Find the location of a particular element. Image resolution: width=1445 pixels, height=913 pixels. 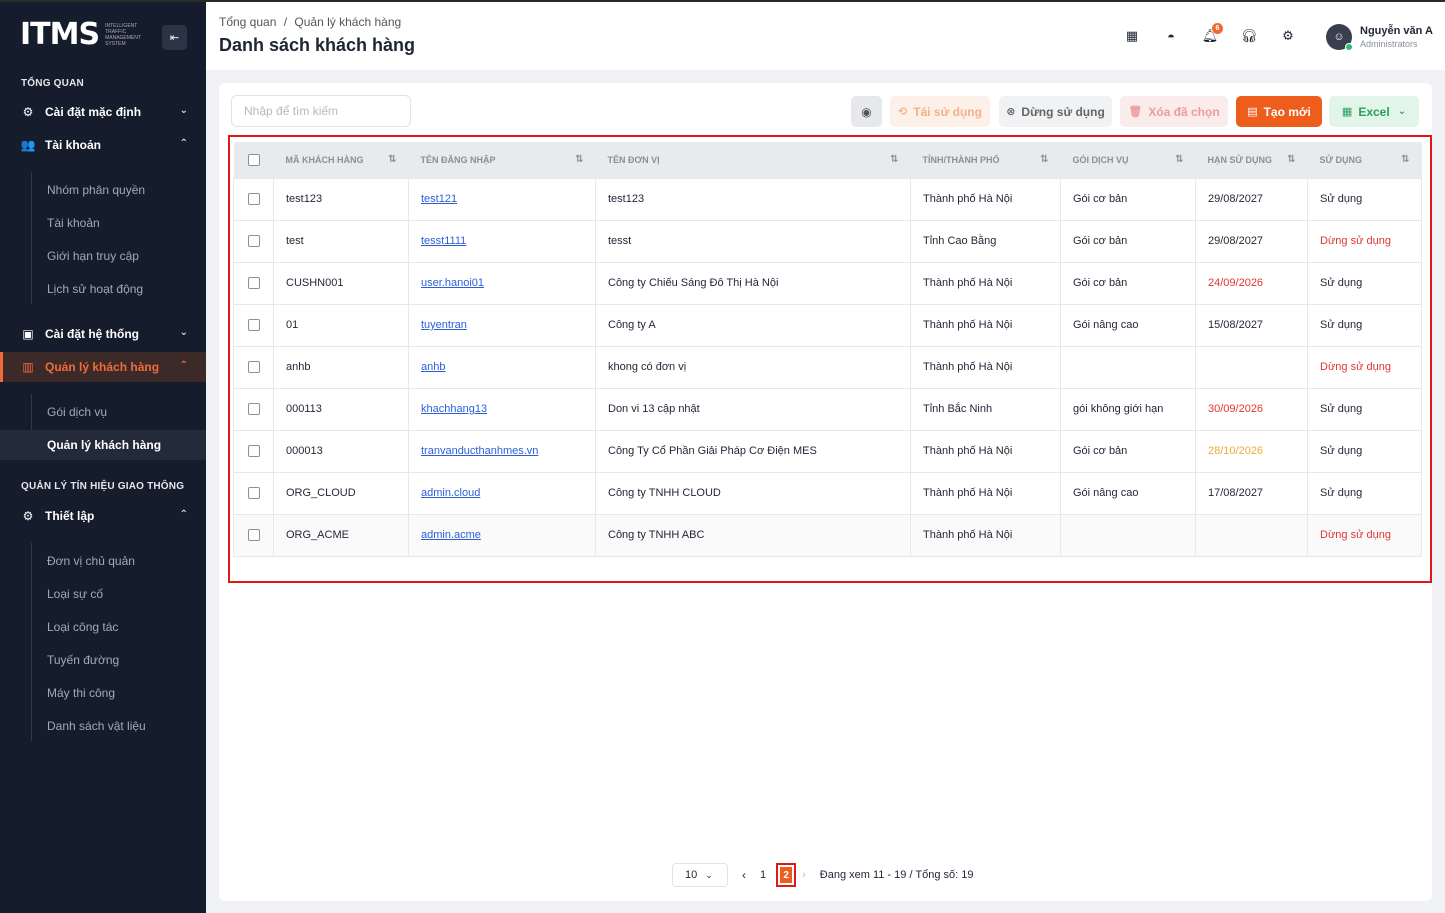

create-new-button: ▤ Tạo mới is located at coordinates (1279, 111).